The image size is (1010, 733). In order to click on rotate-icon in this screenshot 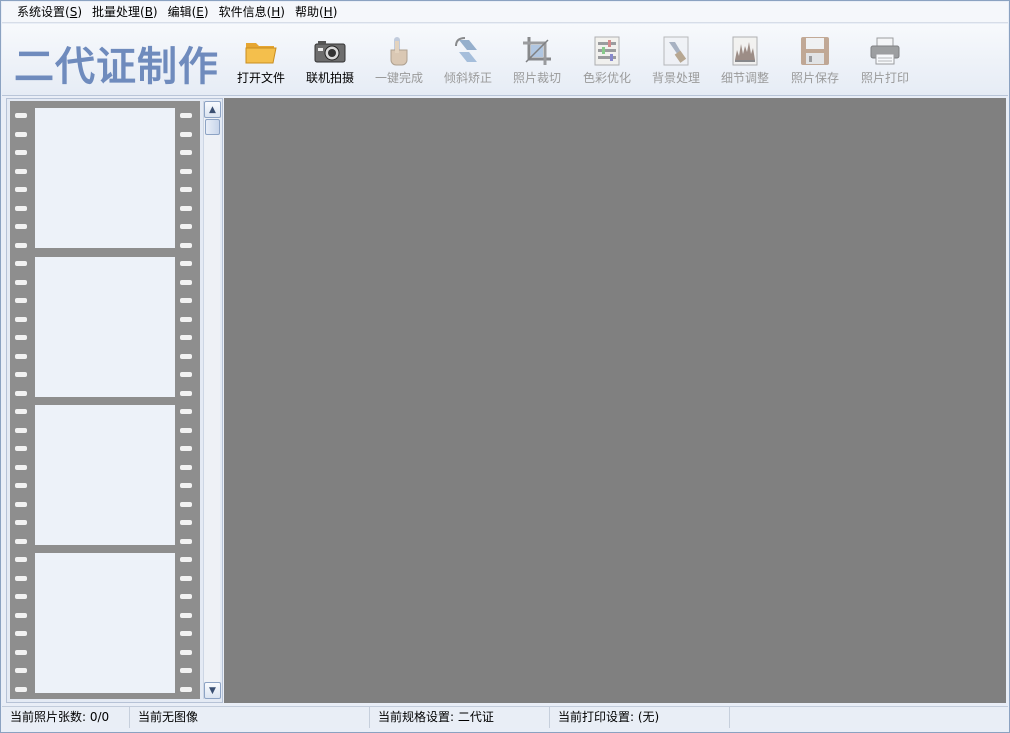, I will do `click(468, 51)`.